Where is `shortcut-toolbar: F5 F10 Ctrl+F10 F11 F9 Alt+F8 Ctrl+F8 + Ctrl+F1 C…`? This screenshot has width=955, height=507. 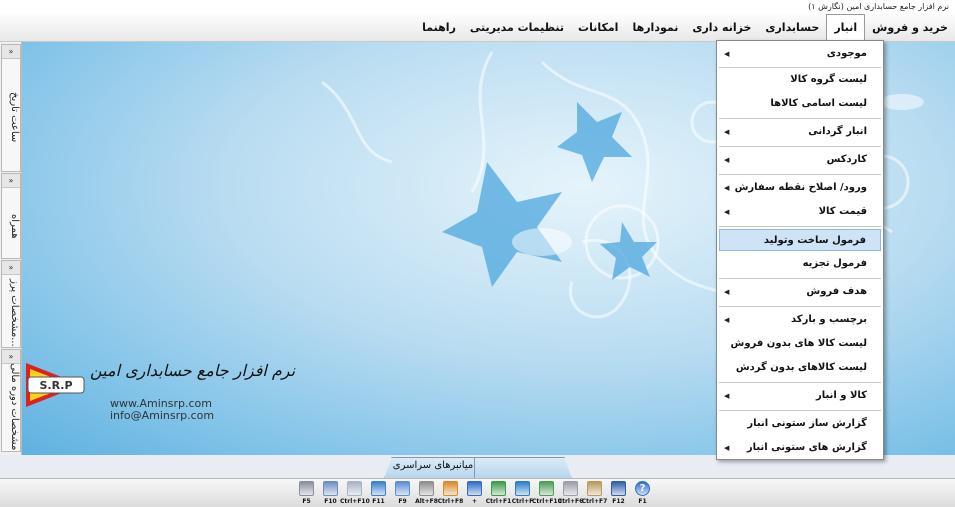
shortcut-toolbar: F5 F10 Ctrl+F10 F11 F9 Alt+F8 Ctrl+F8 + Ctrl+F1 C… is located at coordinates (477, 492).